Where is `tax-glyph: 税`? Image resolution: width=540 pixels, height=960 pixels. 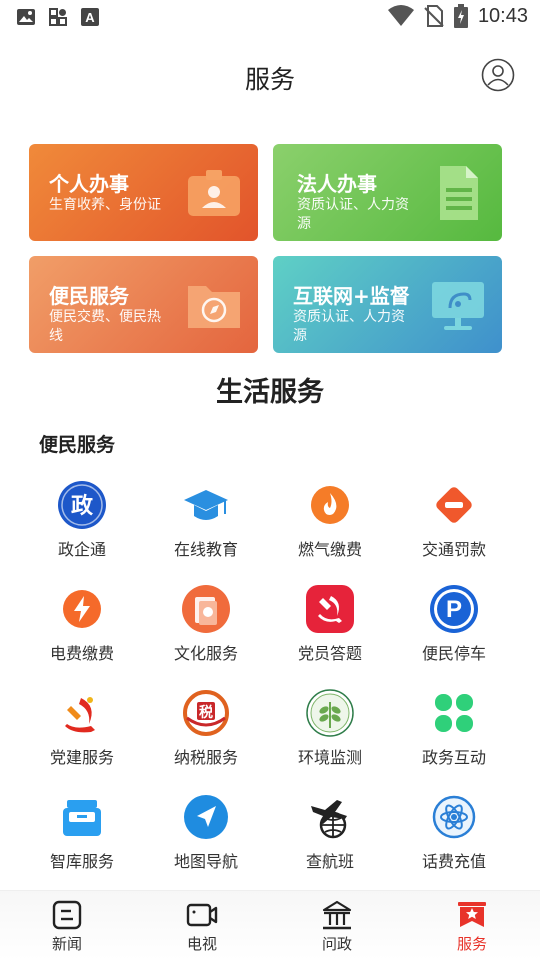 tax-glyph: 税 is located at coordinates (206, 712).